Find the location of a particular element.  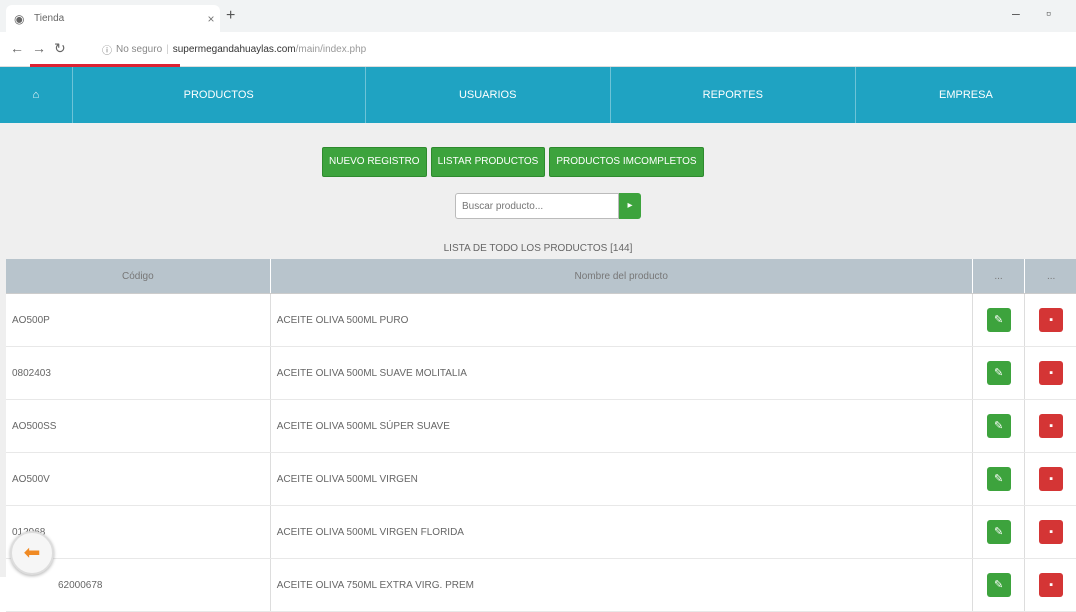

search-button: ▸ is located at coordinates (630, 206).